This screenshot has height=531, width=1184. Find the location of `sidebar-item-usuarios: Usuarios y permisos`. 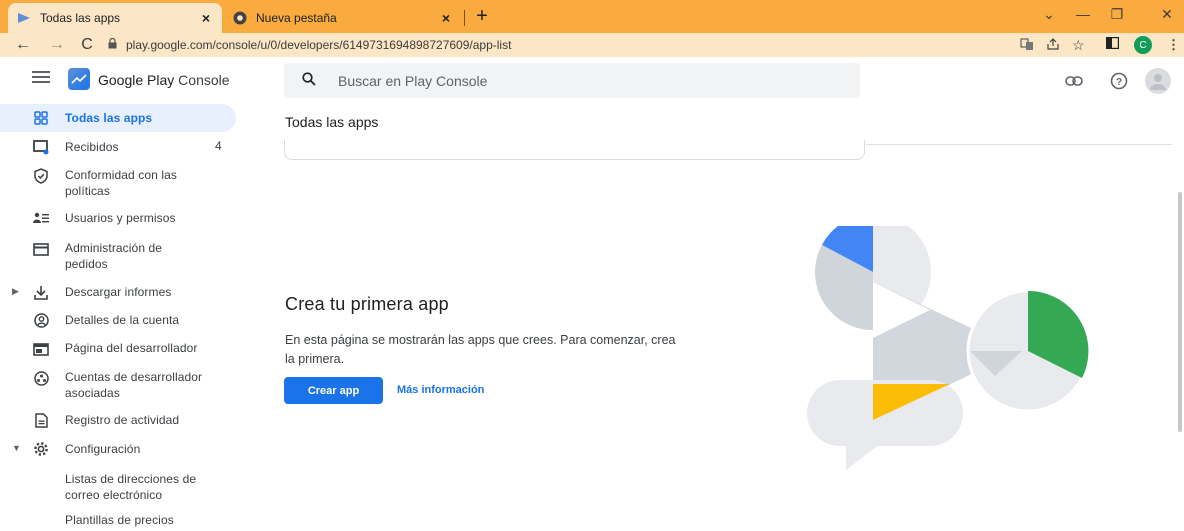

sidebar-item-usuarios: Usuarios y permisos is located at coordinates (125, 216).